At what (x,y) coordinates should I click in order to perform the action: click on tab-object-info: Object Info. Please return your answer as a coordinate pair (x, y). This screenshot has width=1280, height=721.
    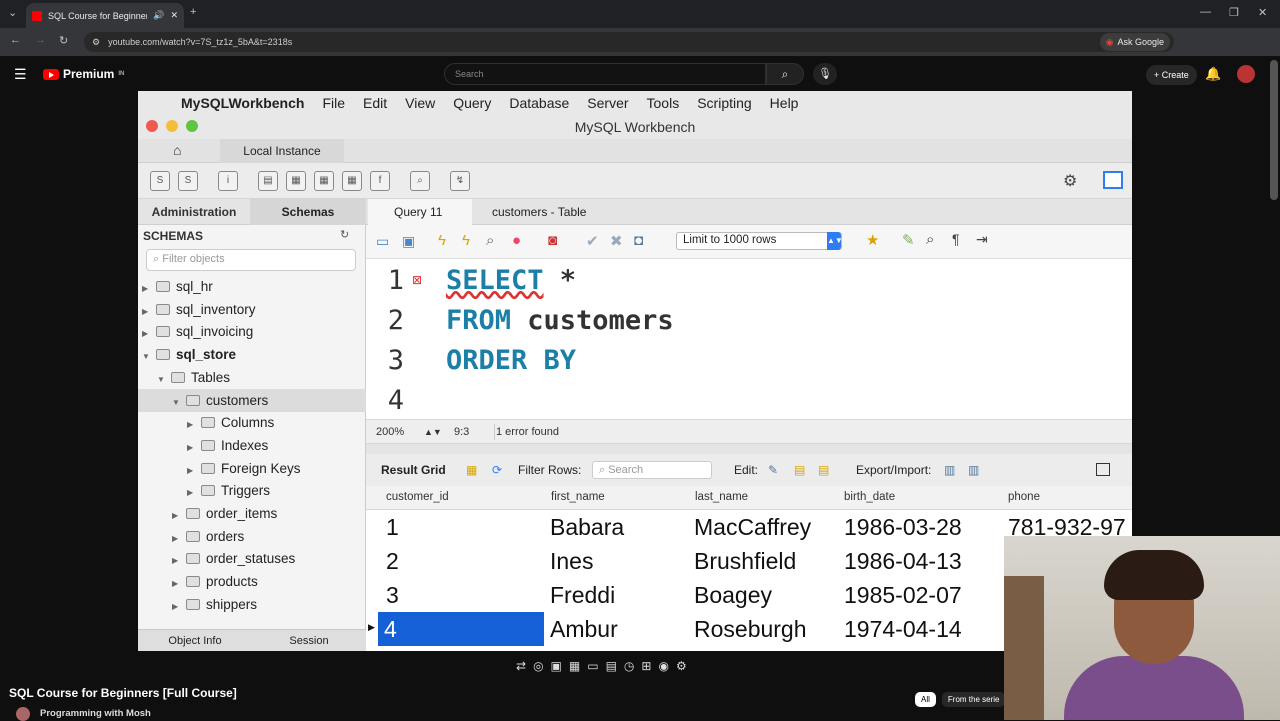
    Looking at the image, I should click on (195, 640).